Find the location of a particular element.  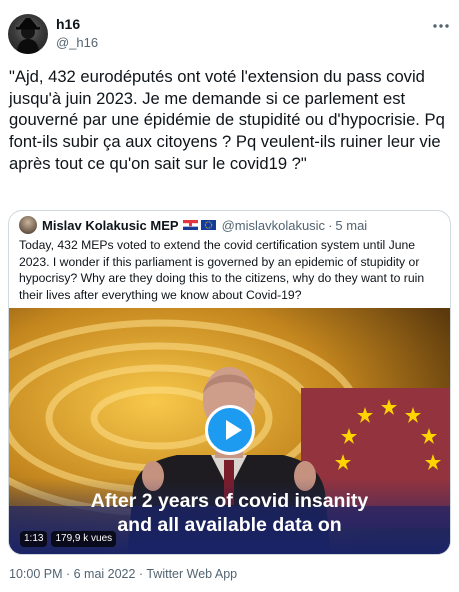

eu-flag-icon is located at coordinates (208, 225).